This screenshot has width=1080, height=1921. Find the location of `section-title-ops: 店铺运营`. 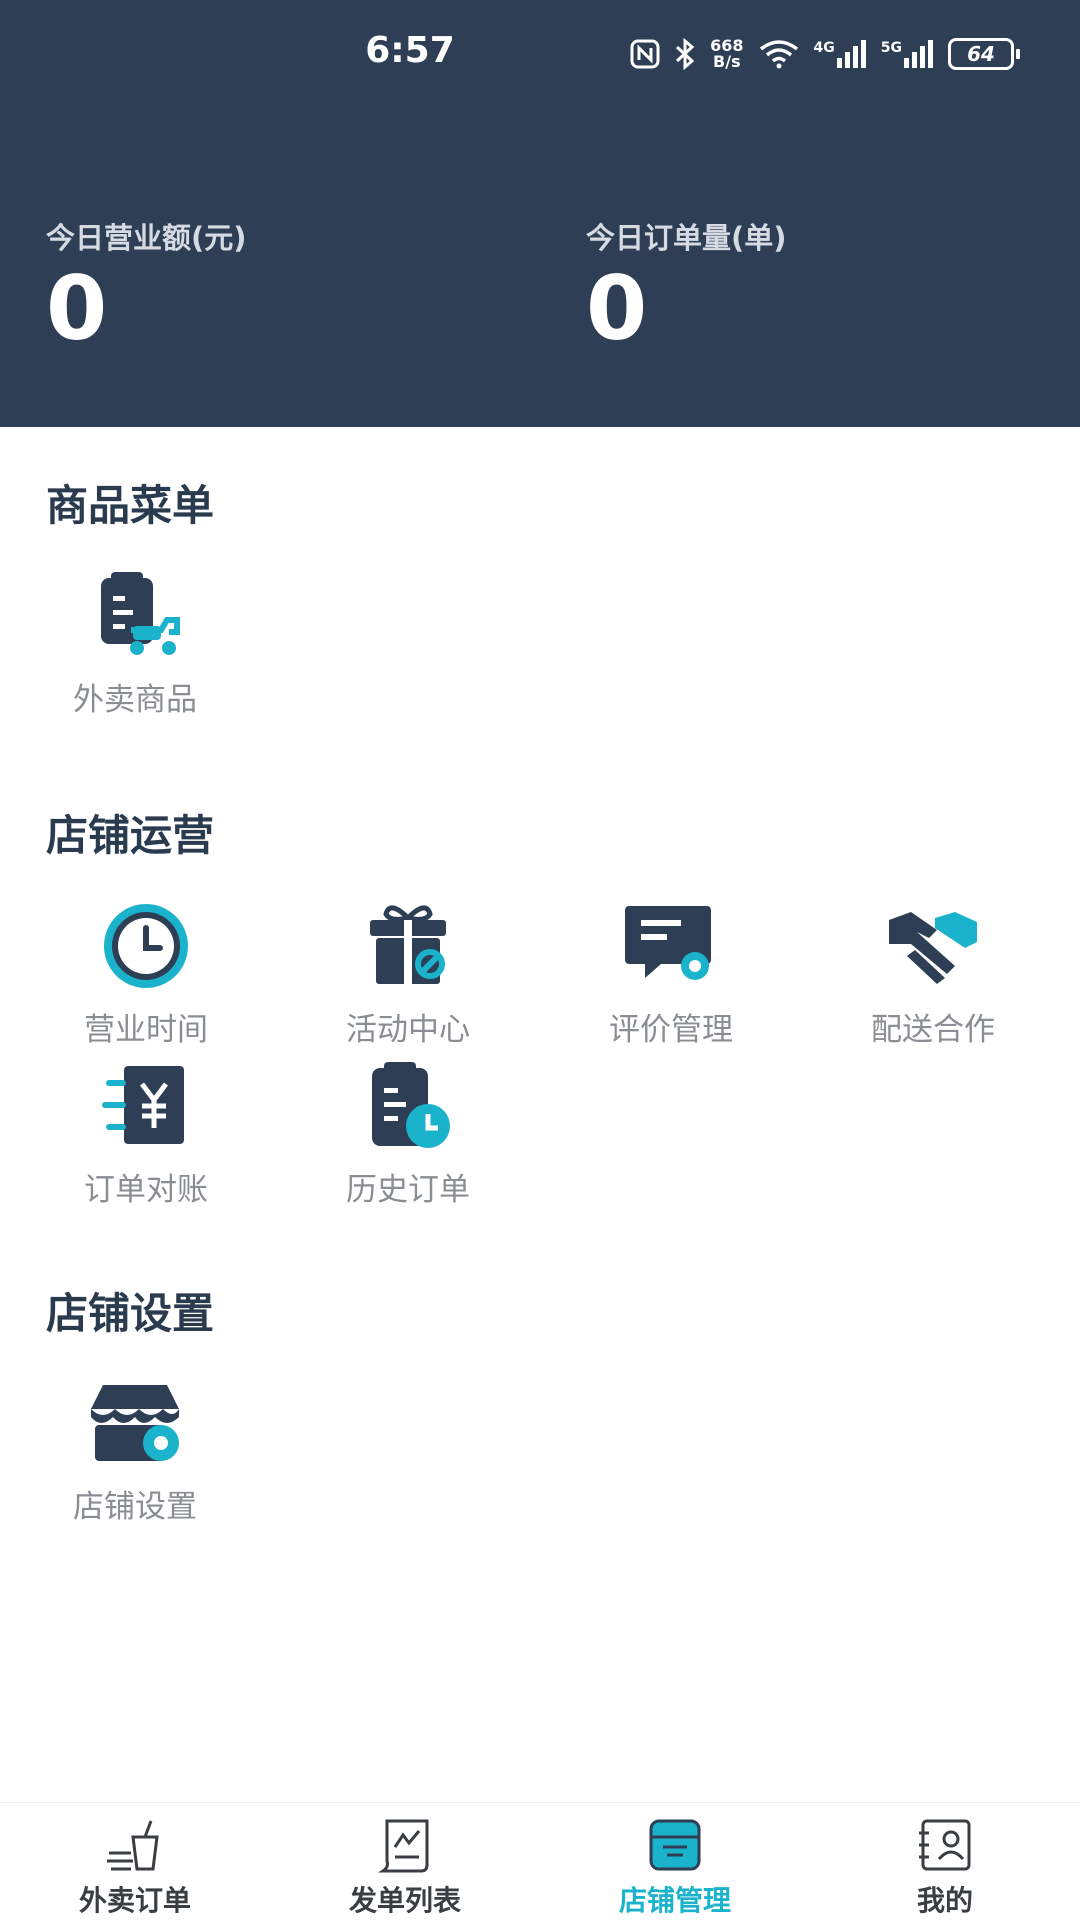

section-title-ops: 店铺运营 is located at coordinates (130, 835).